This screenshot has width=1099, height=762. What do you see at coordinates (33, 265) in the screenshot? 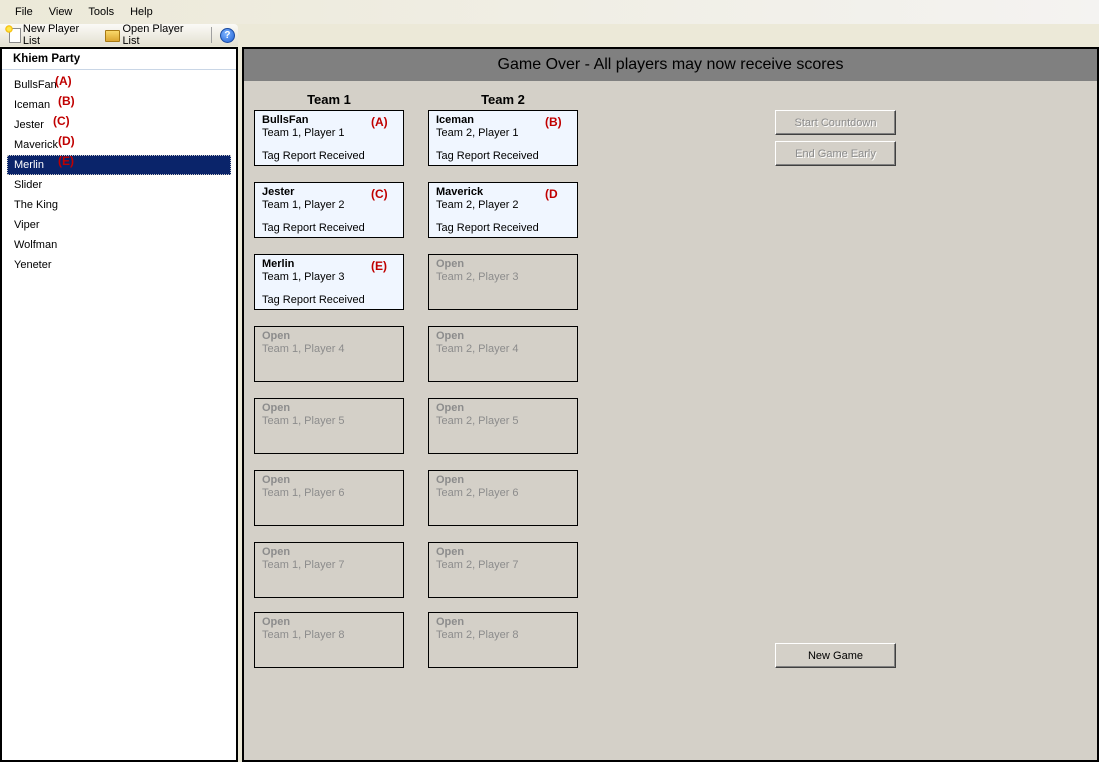
I see `player-name: Yeneter` at bounding box center [33, 265].